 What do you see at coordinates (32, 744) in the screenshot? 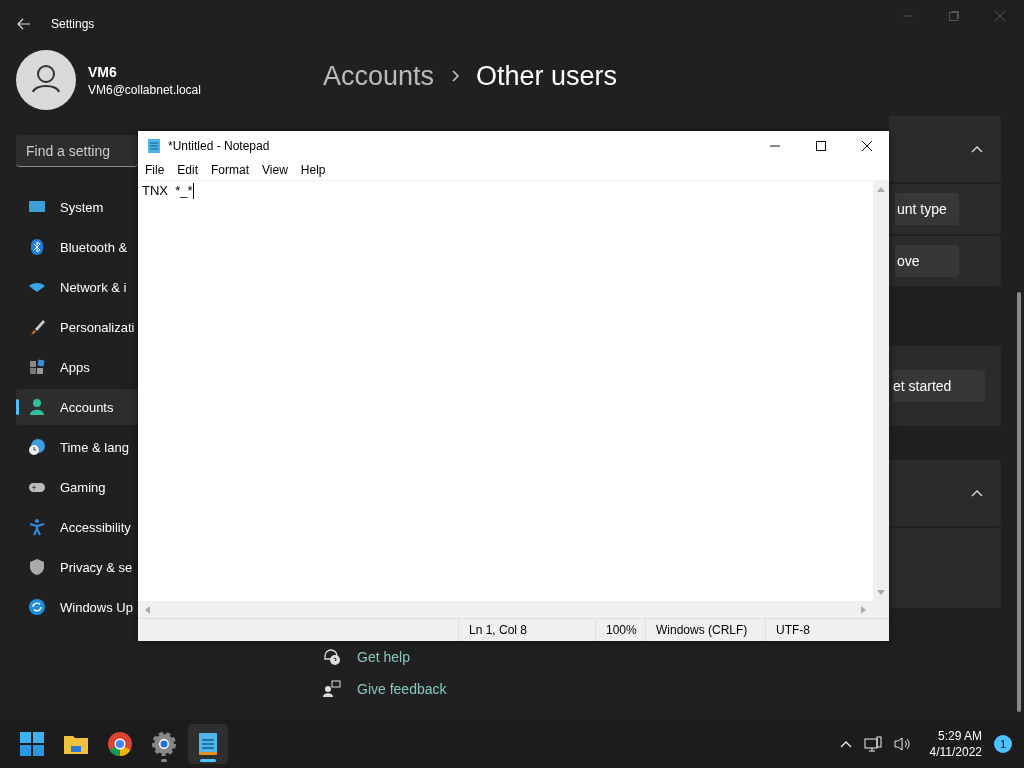
I see `windows-logo-icon` at bounding box center [32, 744].